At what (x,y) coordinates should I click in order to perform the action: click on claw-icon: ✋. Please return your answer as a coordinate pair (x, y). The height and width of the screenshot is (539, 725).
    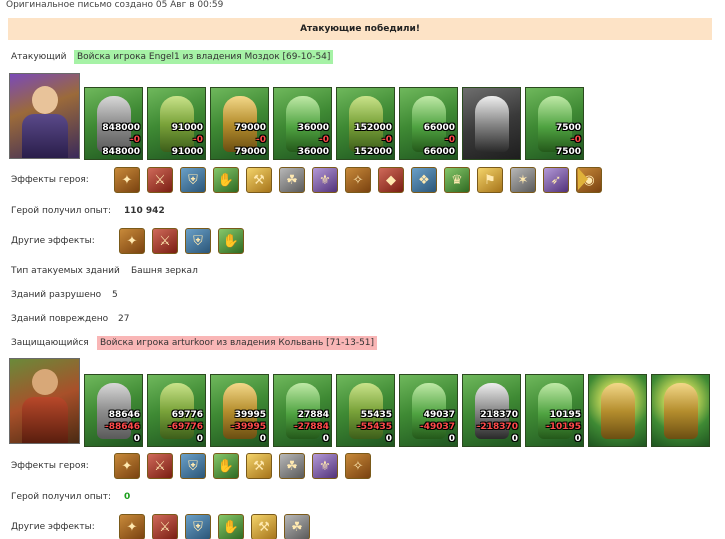
    Looking at the image, I should click on (226, 466).